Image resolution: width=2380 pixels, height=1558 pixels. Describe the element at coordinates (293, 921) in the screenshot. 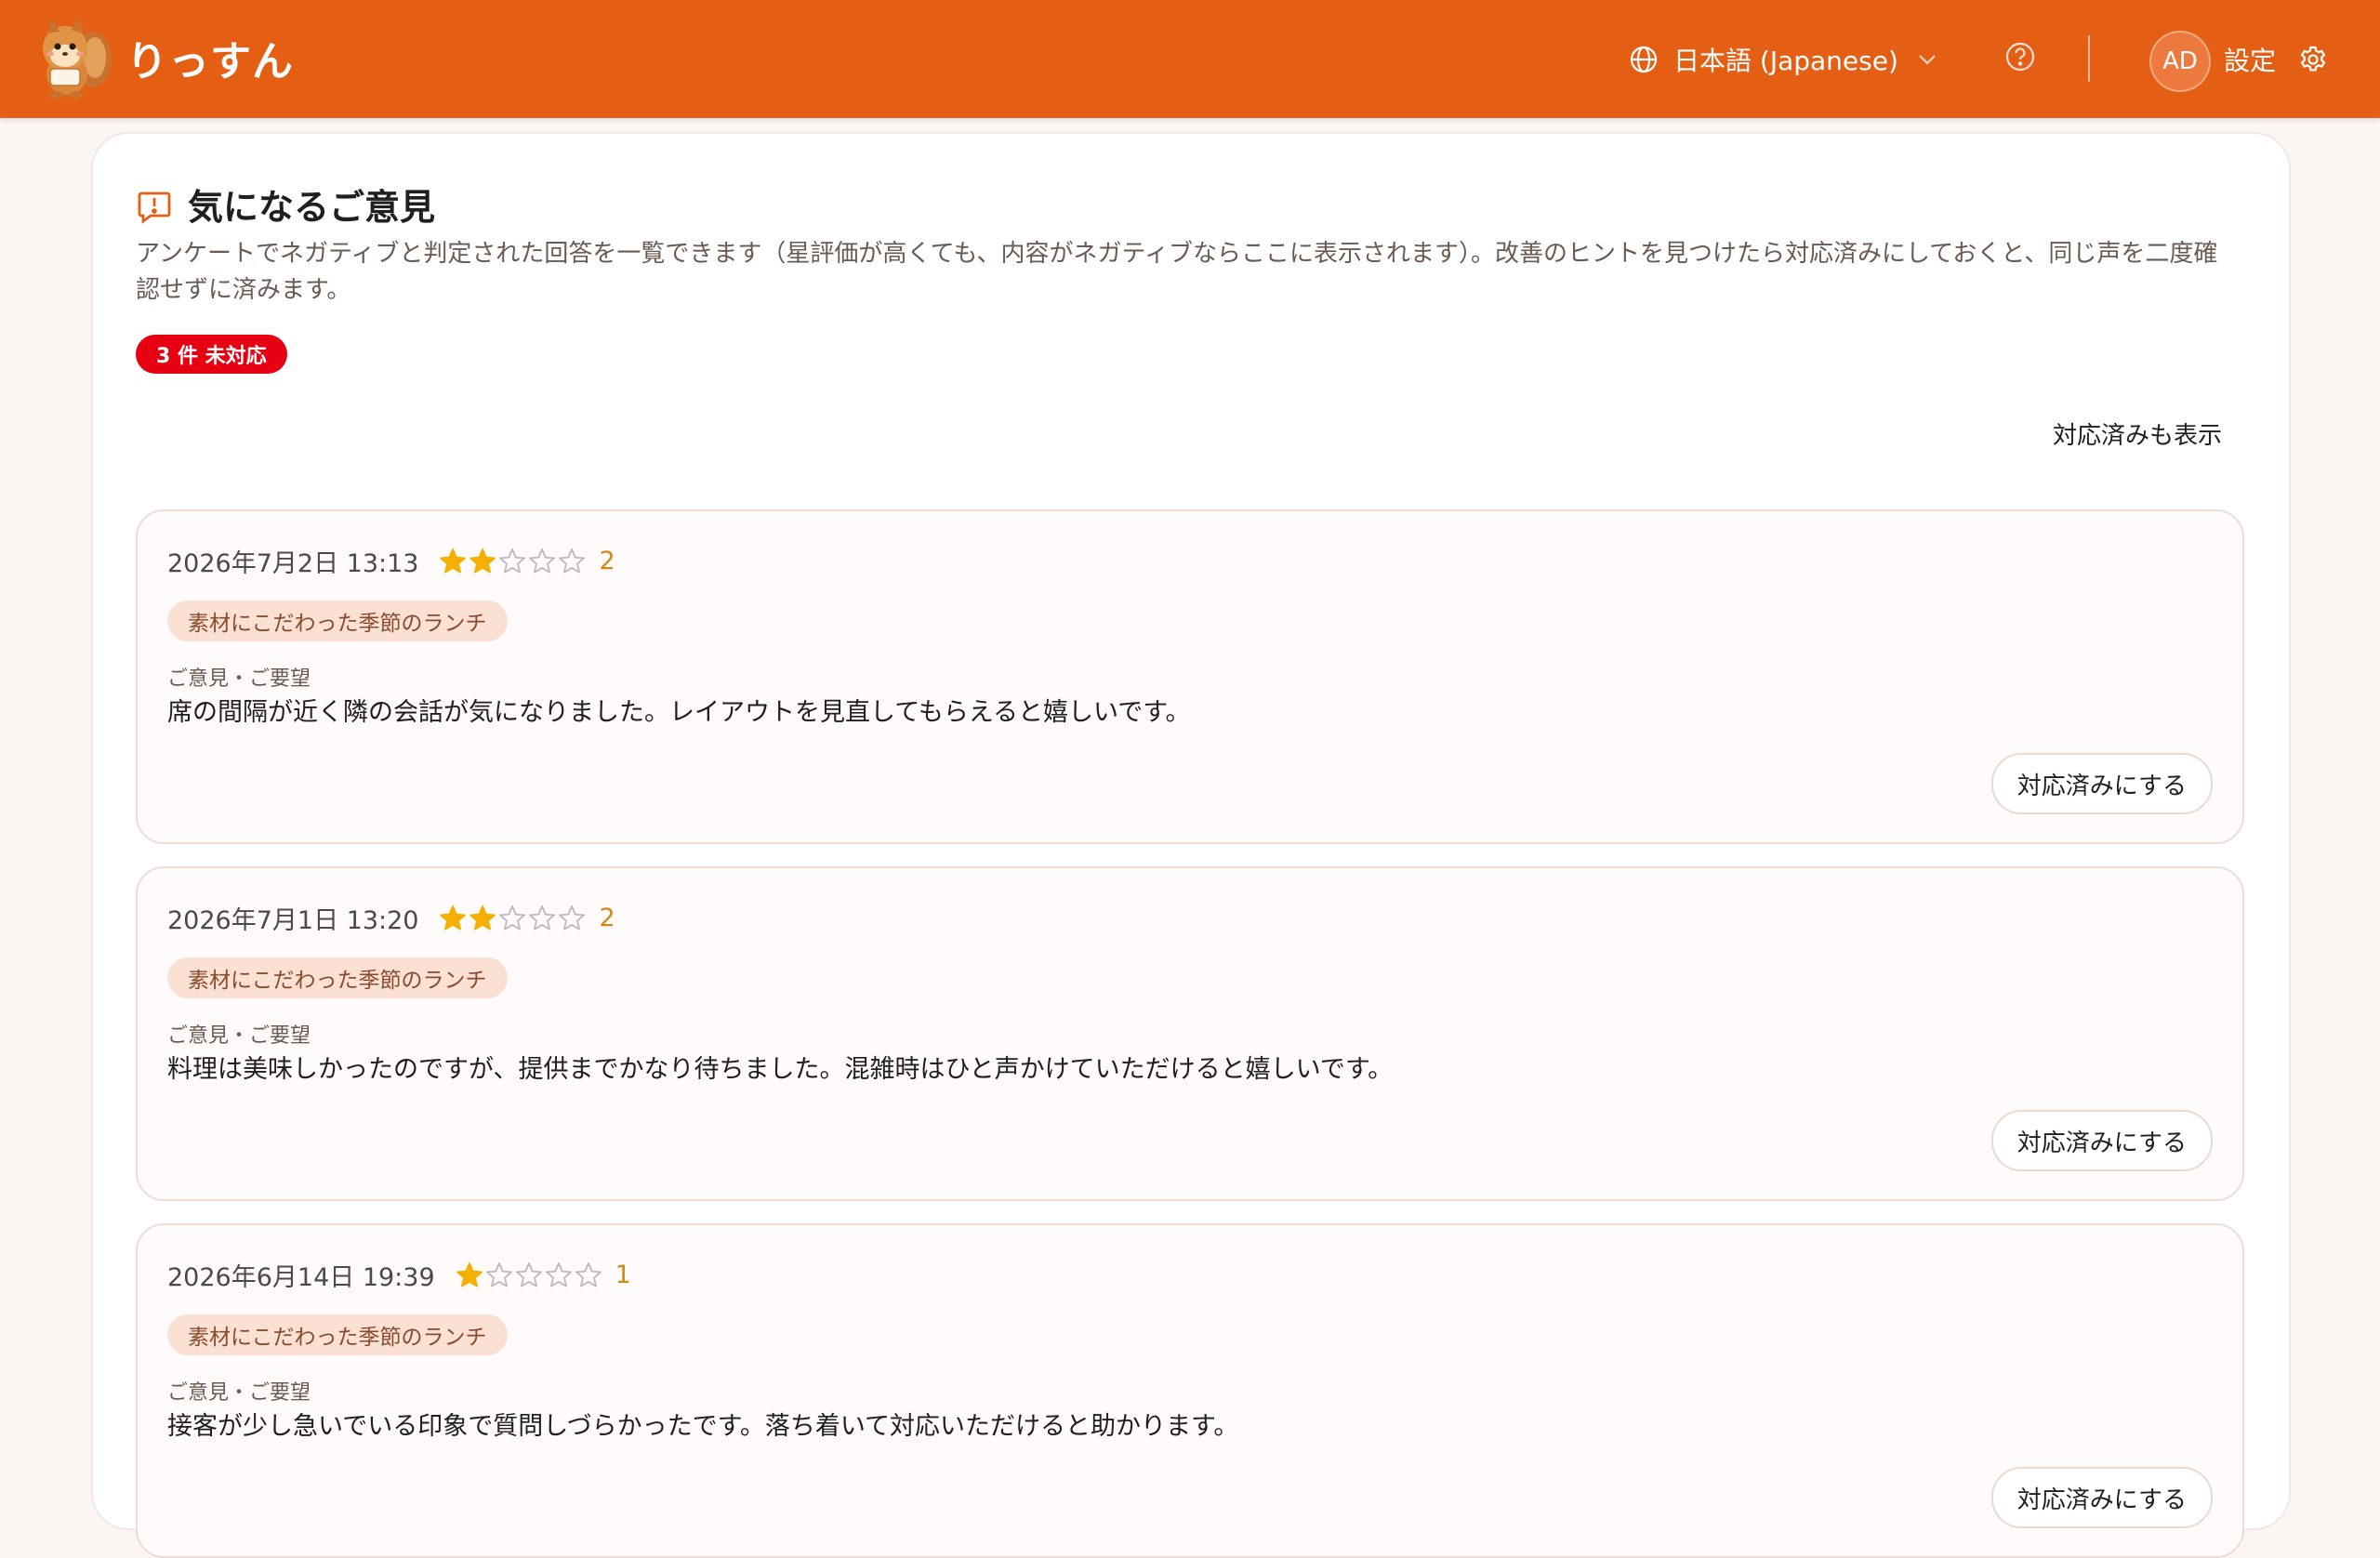

I see `card-date: 2026年7月1日 13:20` at that location.